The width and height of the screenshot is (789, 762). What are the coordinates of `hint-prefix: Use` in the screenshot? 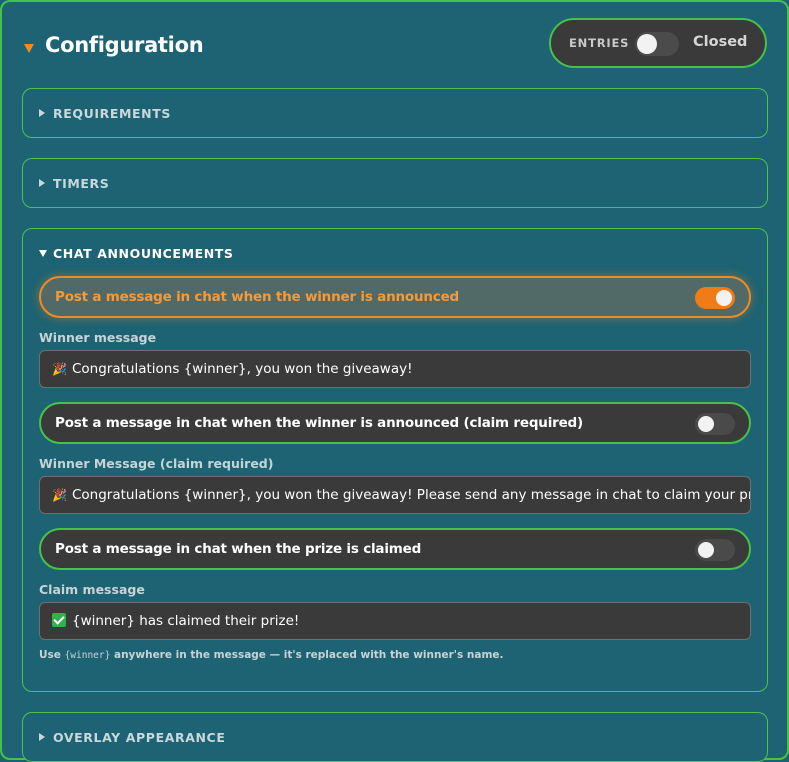 It's located at (52, 655).